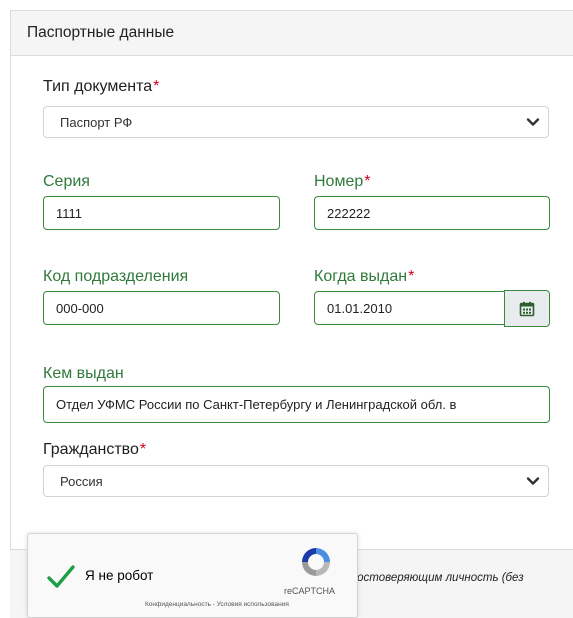  What do you see at coordinates (349, 213) in the screenshot?
I see `number-value: 222222` at bounding box center [349, 213].